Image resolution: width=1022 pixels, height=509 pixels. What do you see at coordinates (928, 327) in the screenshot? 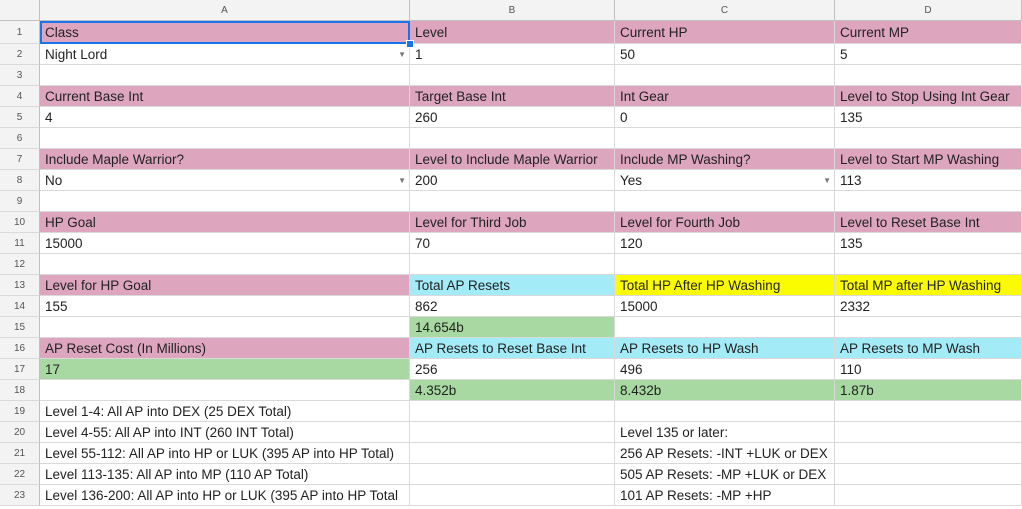
I see `cell-d15` at bounding box center [928, 327].